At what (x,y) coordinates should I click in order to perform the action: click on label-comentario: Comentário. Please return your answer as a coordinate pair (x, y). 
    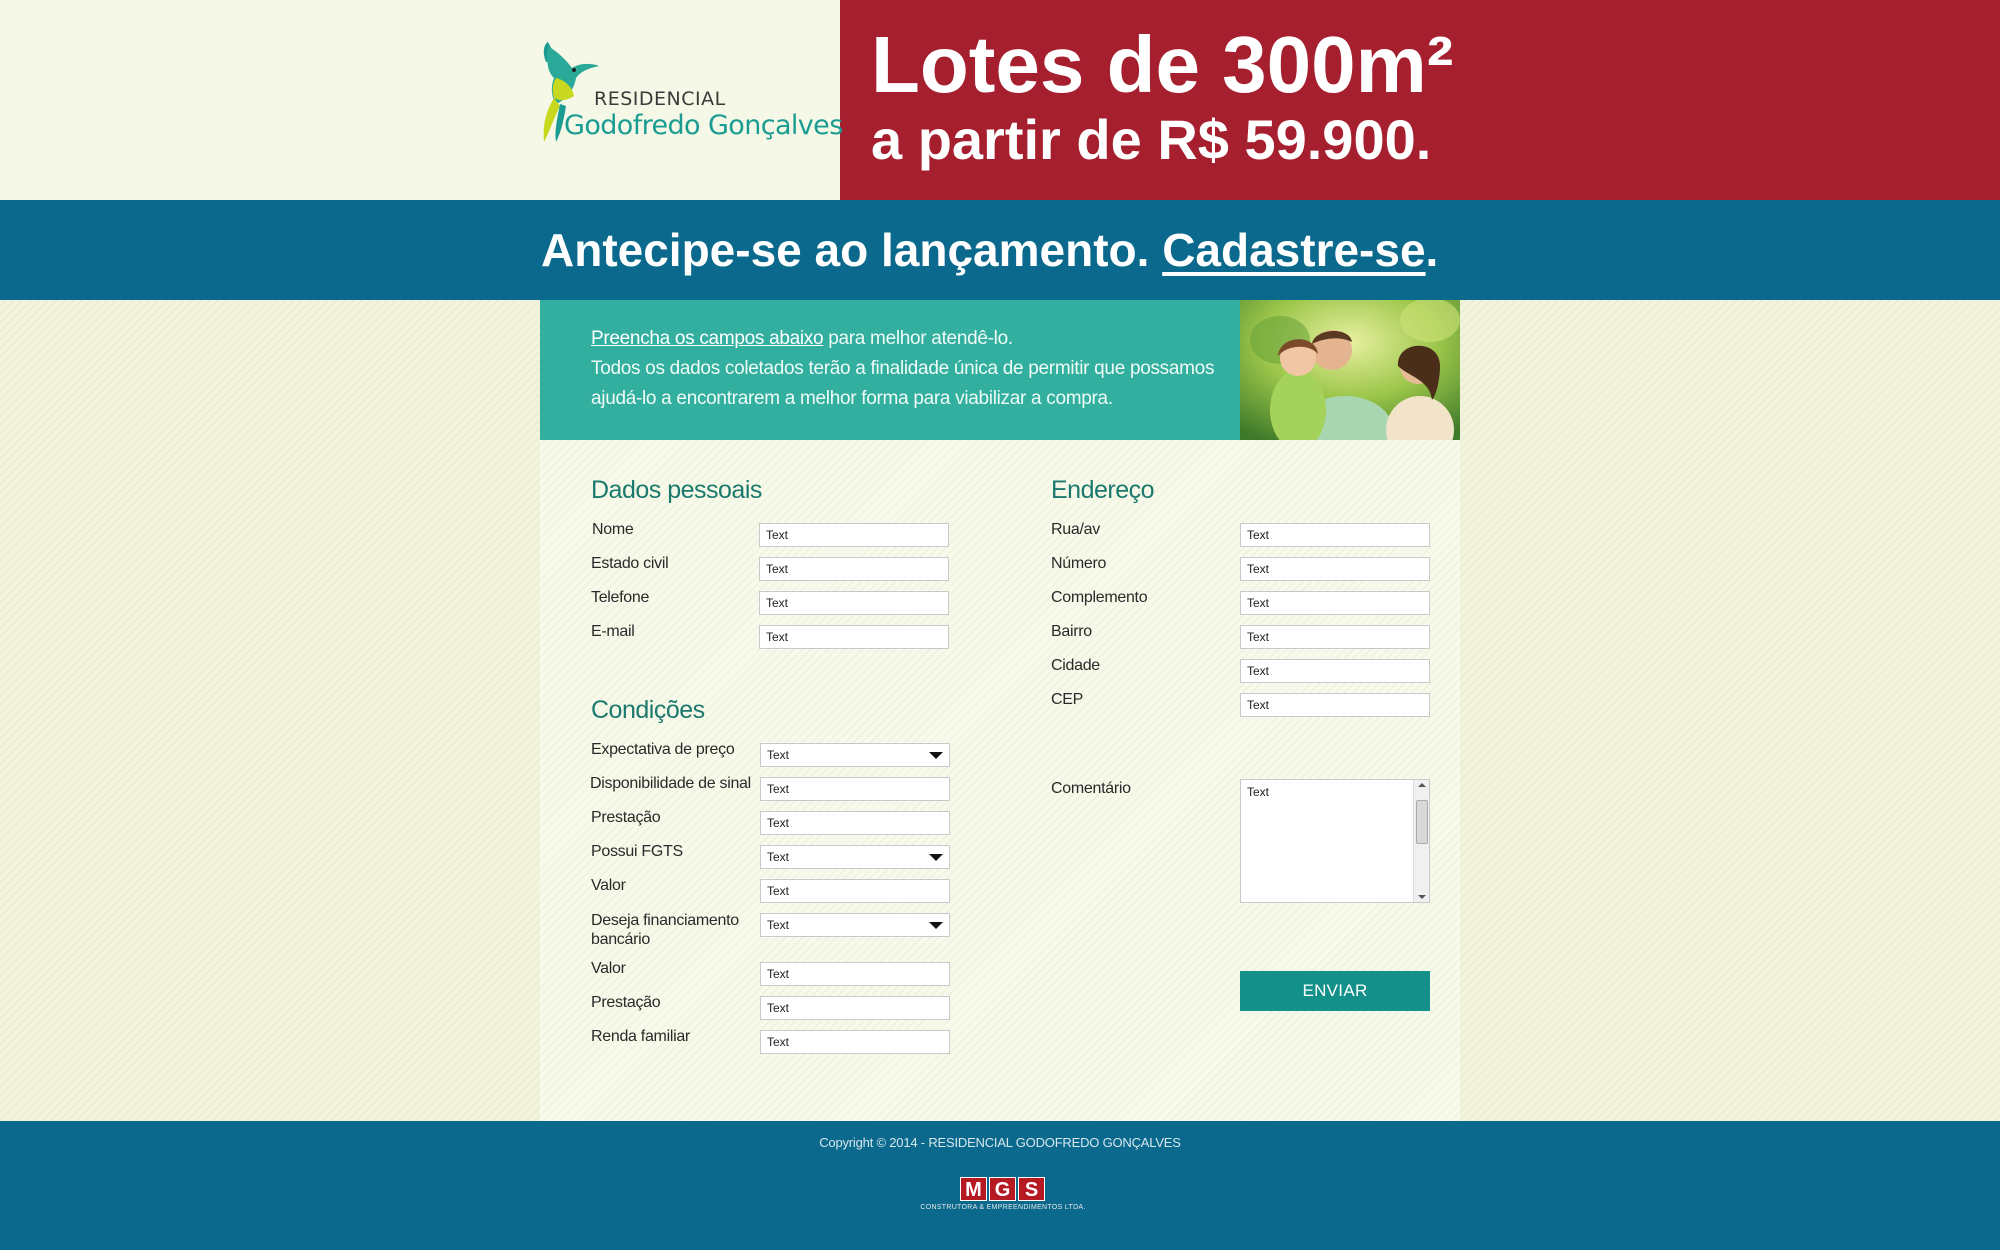
    Looking at the image, I should click on (1091, 788).